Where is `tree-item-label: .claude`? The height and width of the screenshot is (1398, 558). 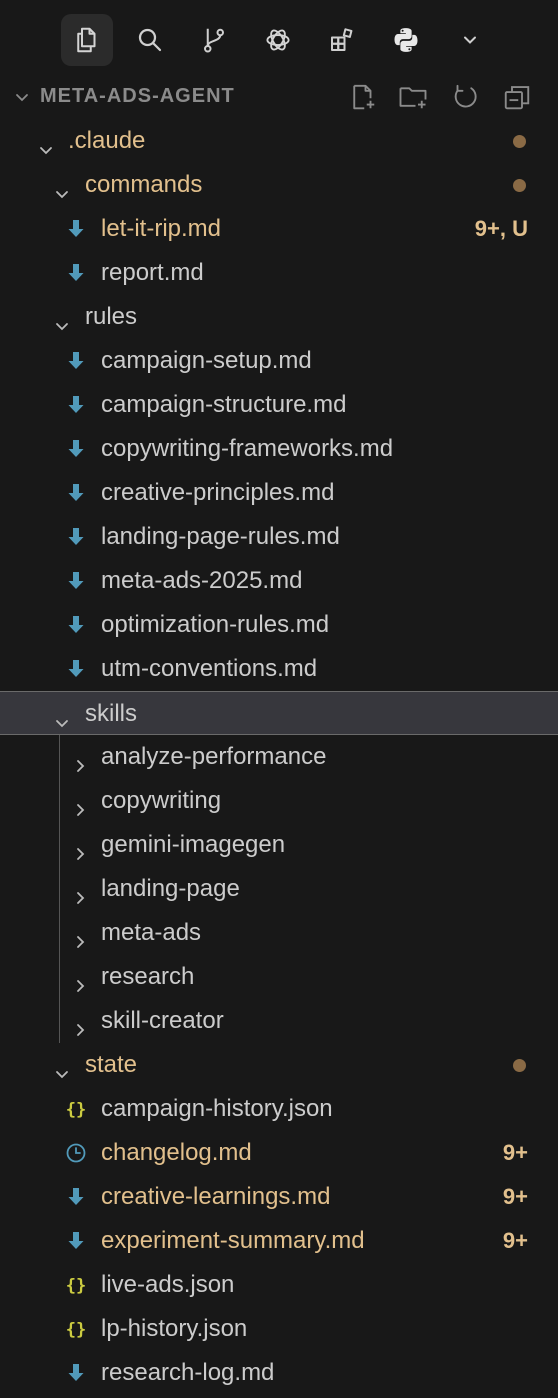 tree-item-label: .claude is located at coordinates (107, 140).